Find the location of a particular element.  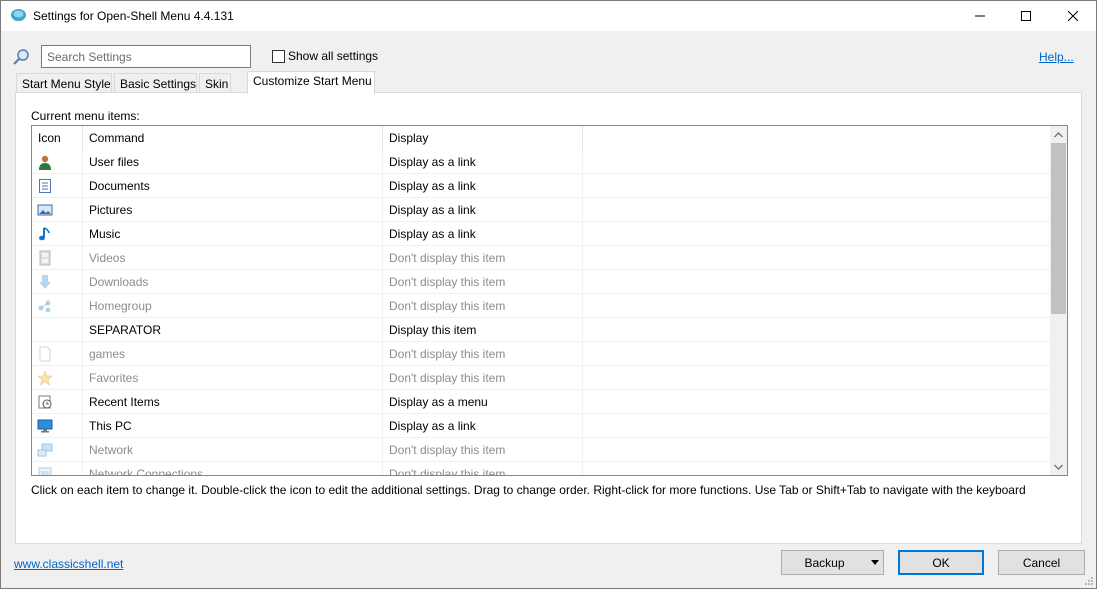

command-cell: Network Connections is located at coordinates (233, 468).